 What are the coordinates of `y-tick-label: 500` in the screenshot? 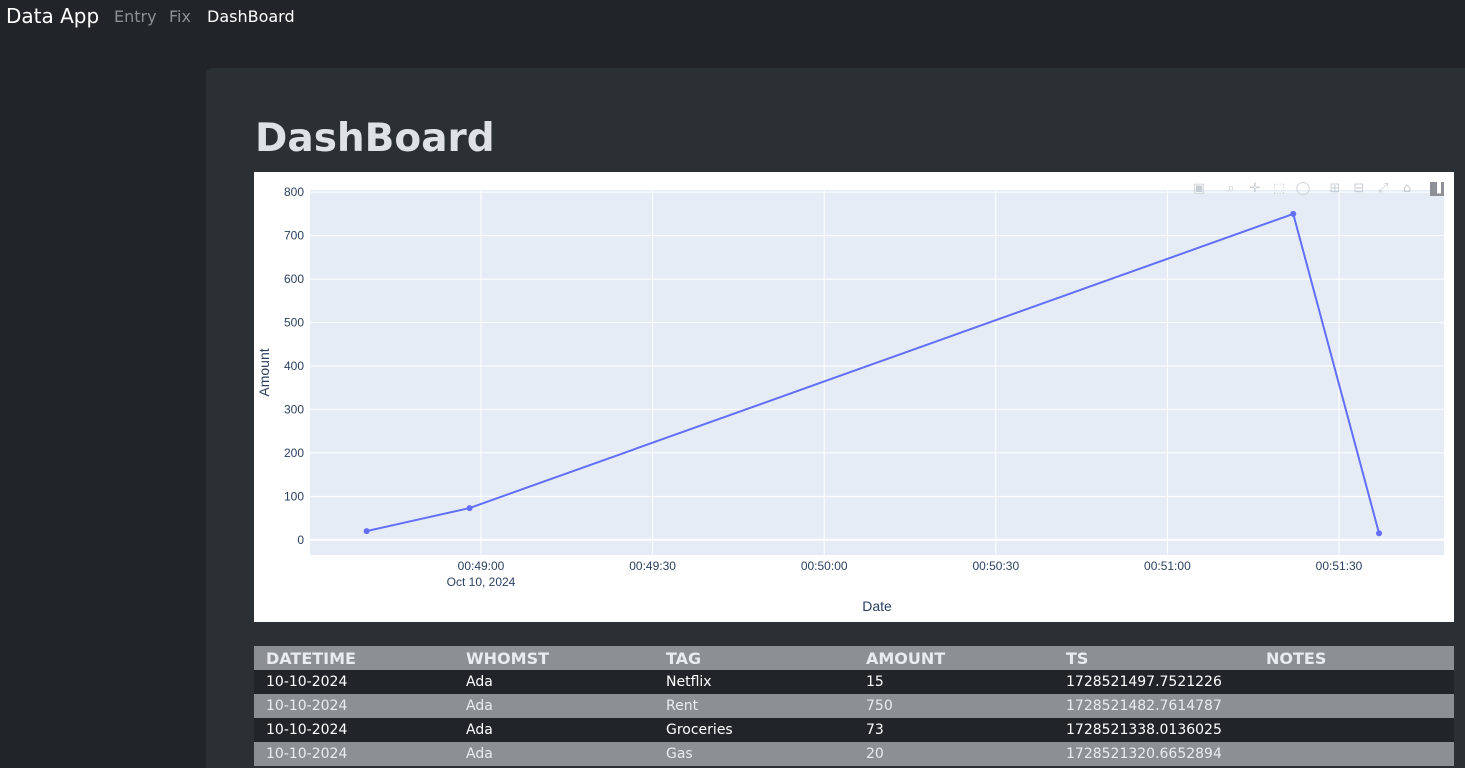 It's located at (294, 323).